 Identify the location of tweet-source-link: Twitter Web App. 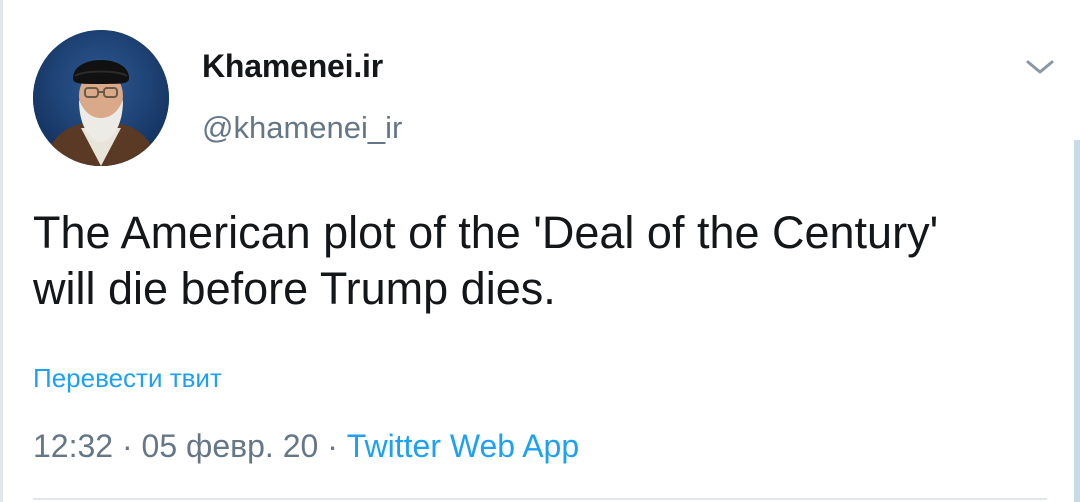
(463, 446).